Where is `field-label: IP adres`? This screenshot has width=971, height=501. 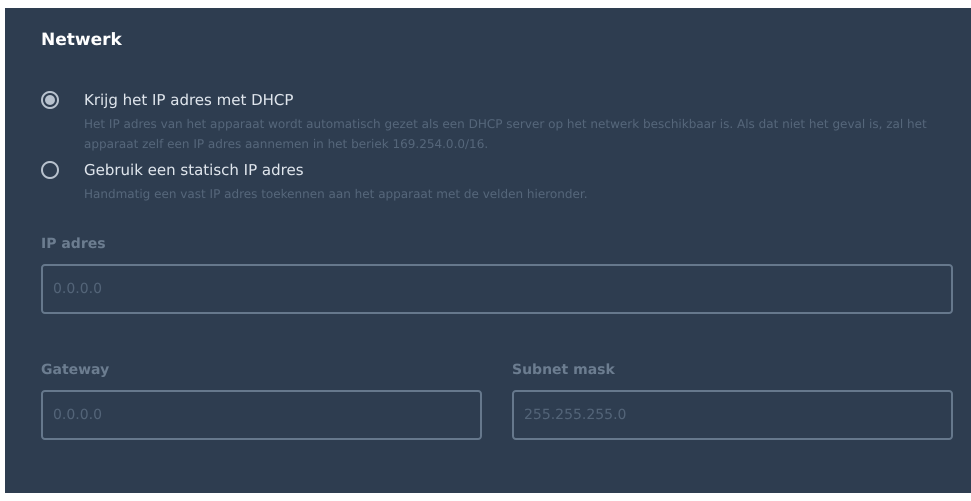
field-label: IP adres is located at coordinates (74, 244).